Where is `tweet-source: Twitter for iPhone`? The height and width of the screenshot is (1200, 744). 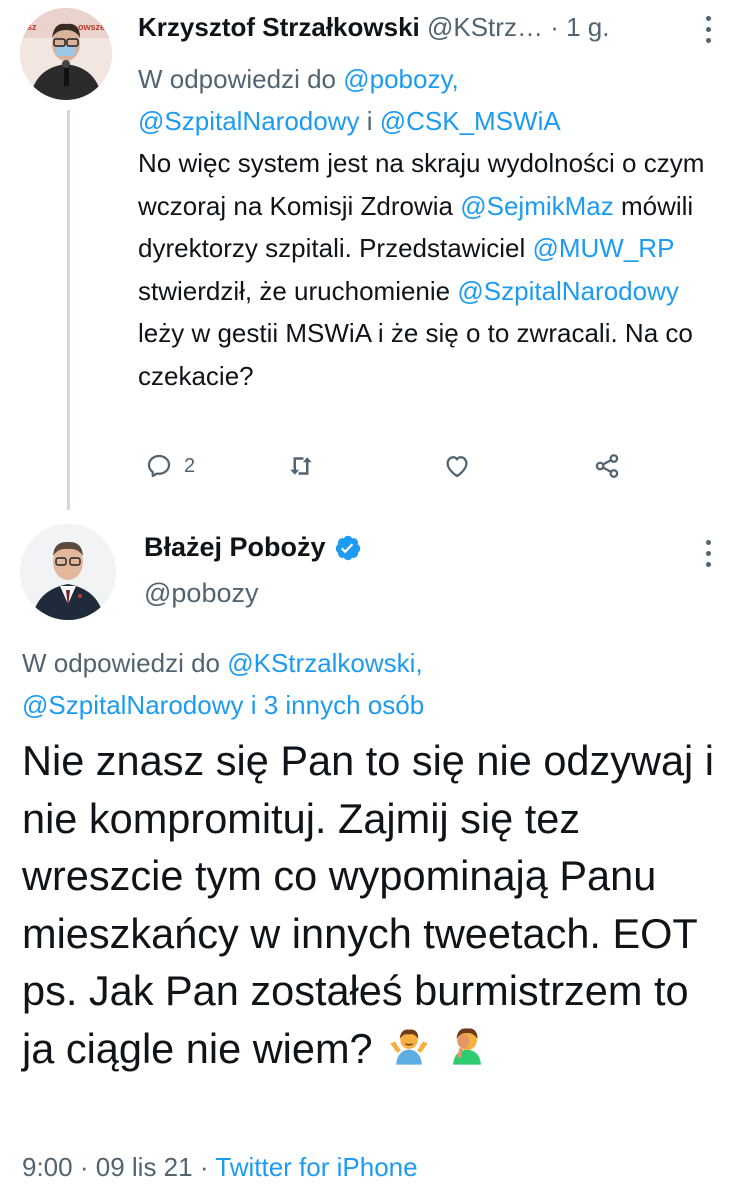 tweet-source: Twitter for iPhone is located at coordinates (316, 1167).